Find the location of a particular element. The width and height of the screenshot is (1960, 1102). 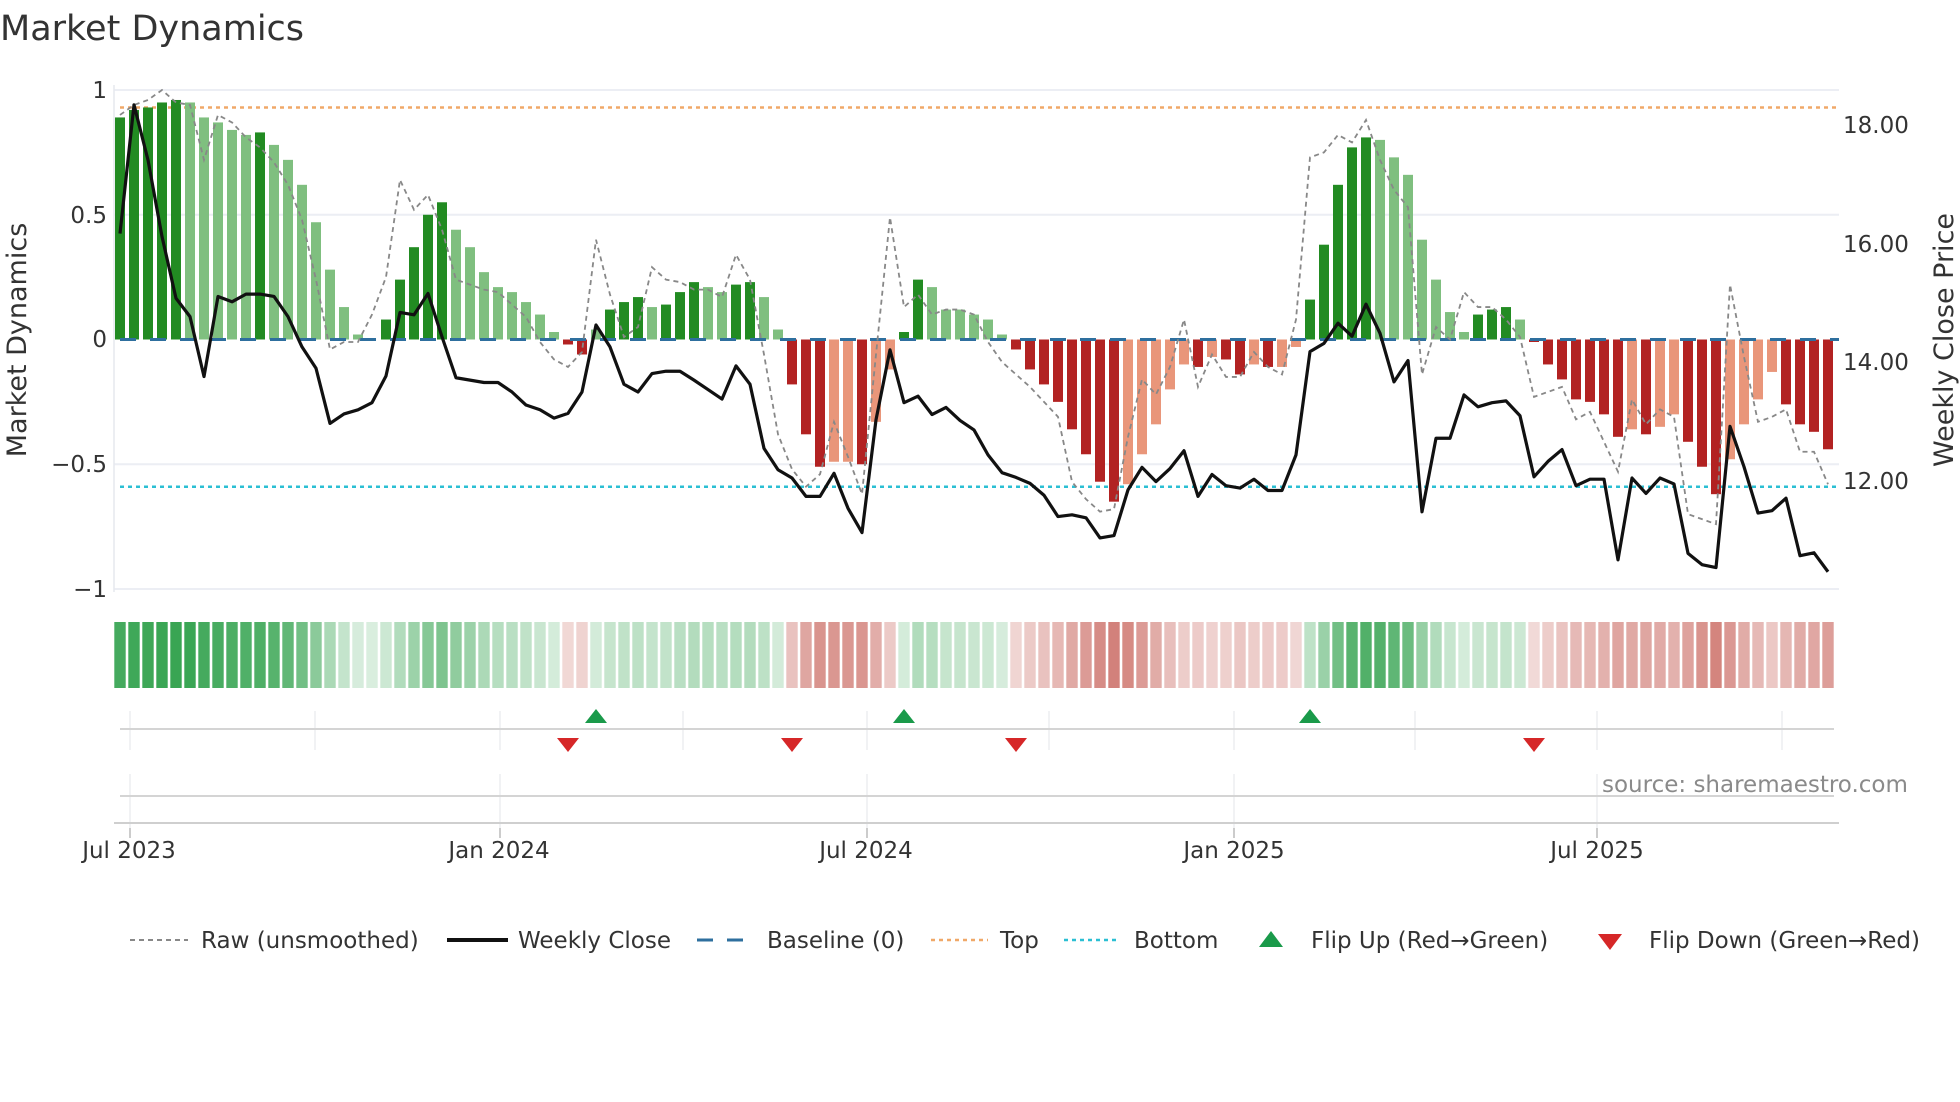

x-tick: Jul 2023 is located at coordinates (128, 851).